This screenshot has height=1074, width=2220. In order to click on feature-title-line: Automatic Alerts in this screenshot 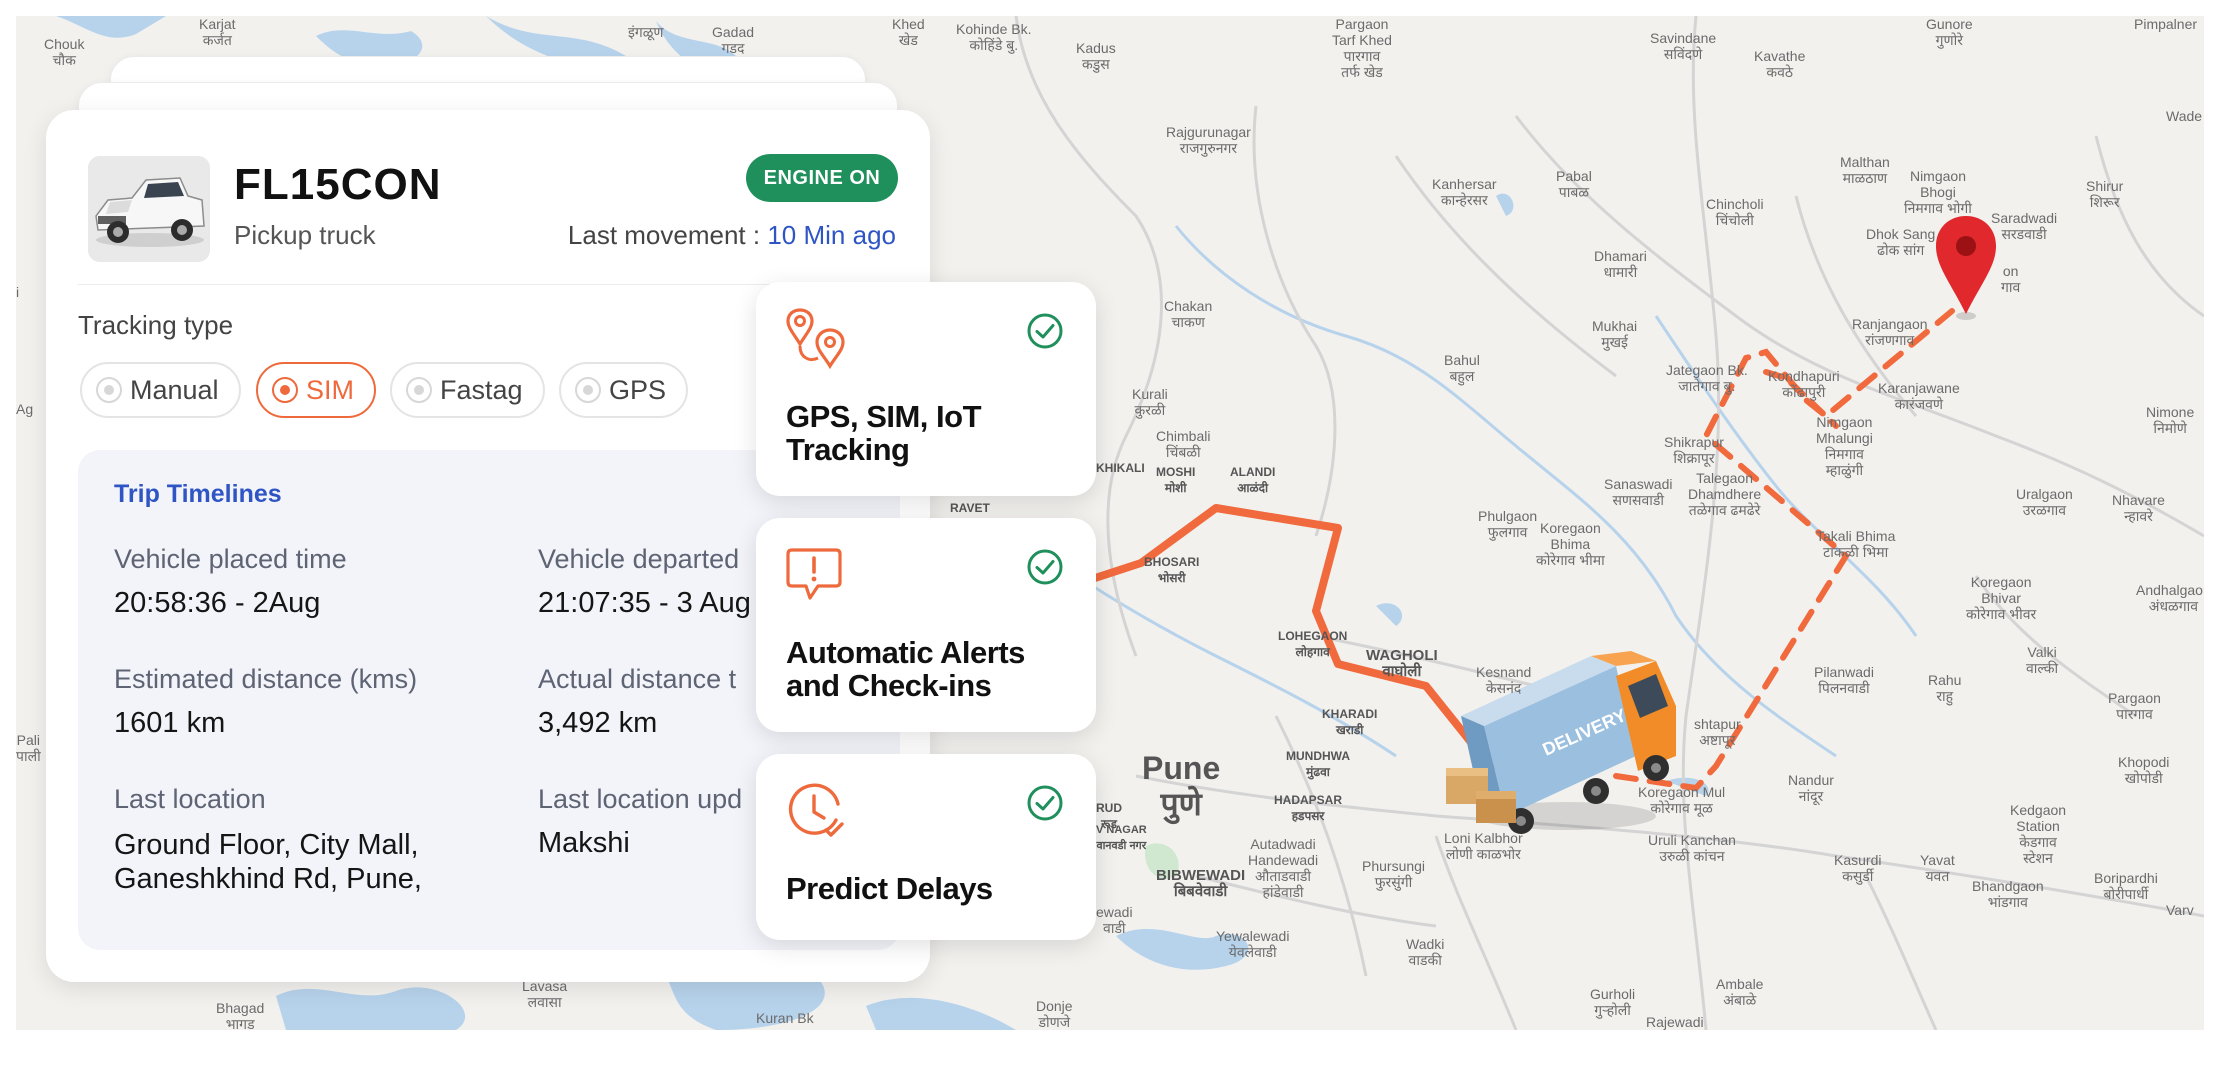, I will do `click(905, 652)`.